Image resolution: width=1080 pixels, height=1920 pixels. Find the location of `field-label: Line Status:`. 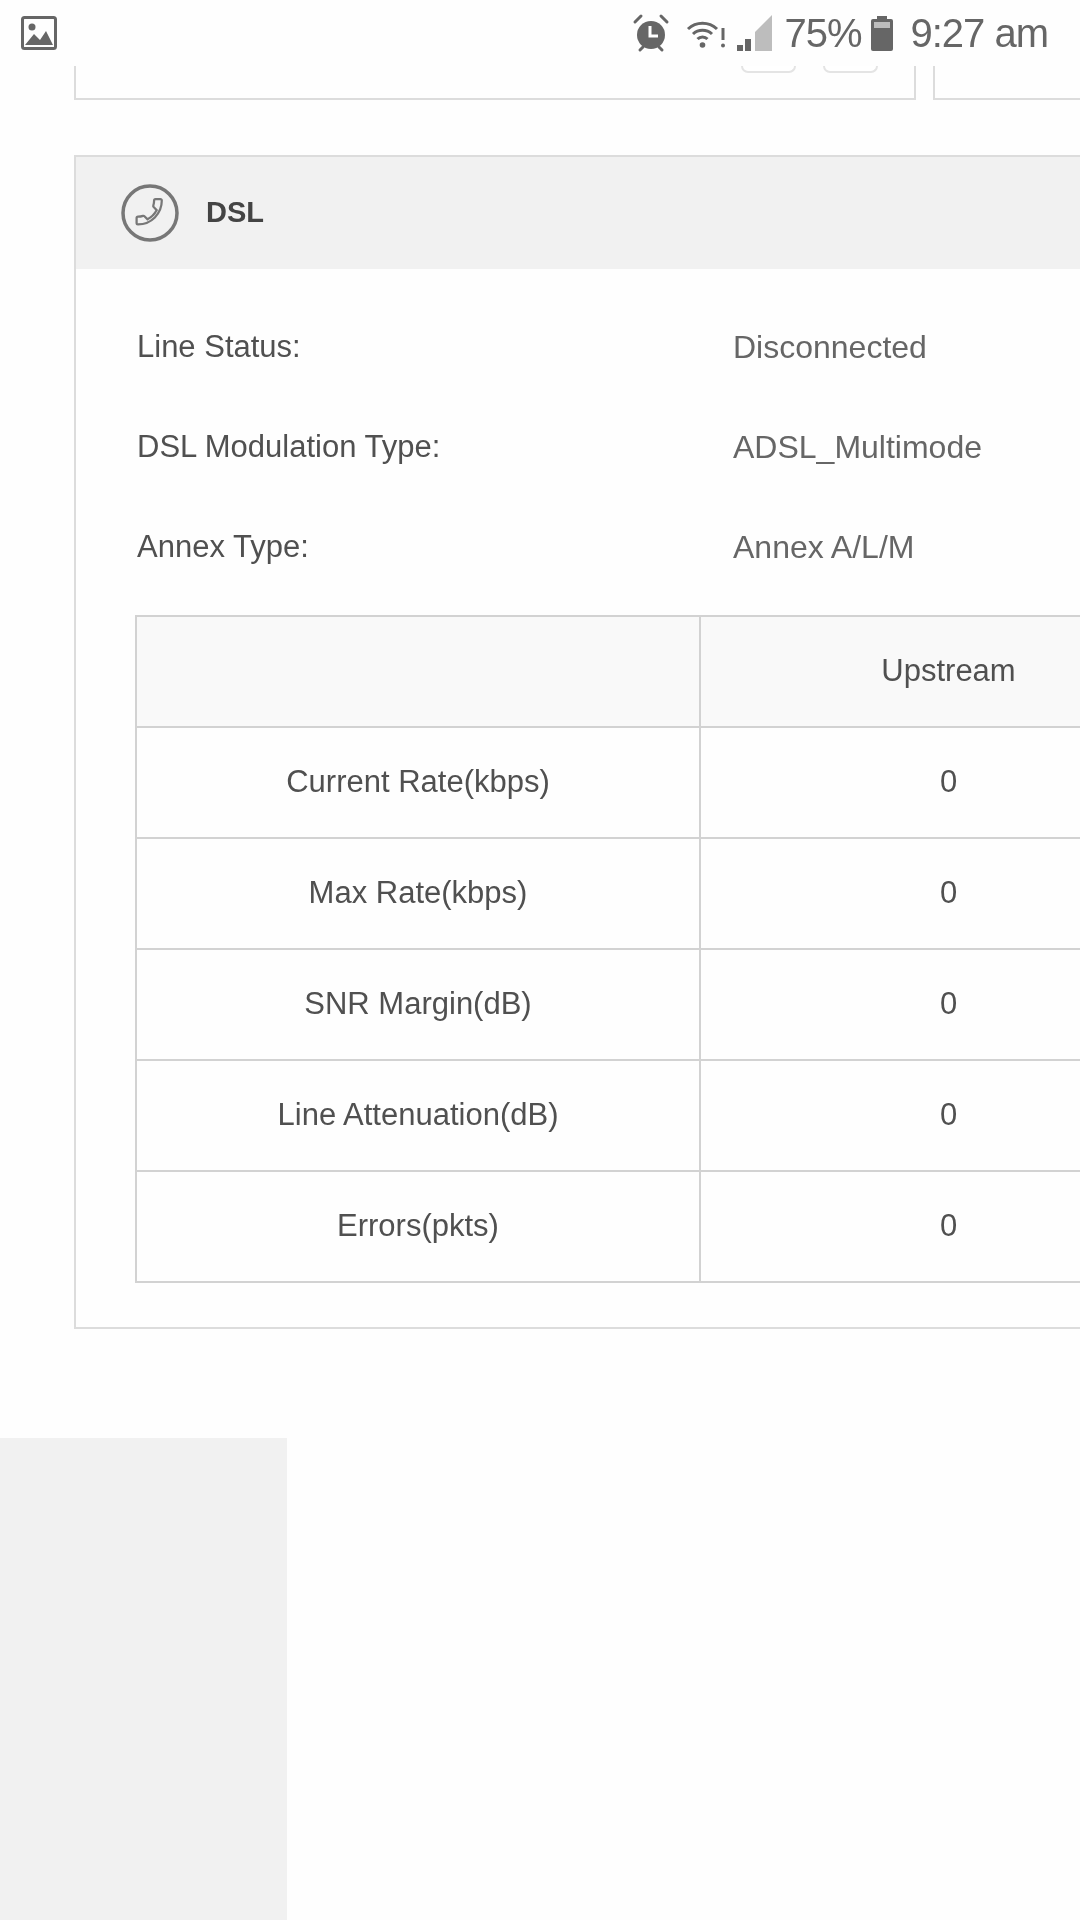

field-label: Line Status: is located at coordinates (219, 346).